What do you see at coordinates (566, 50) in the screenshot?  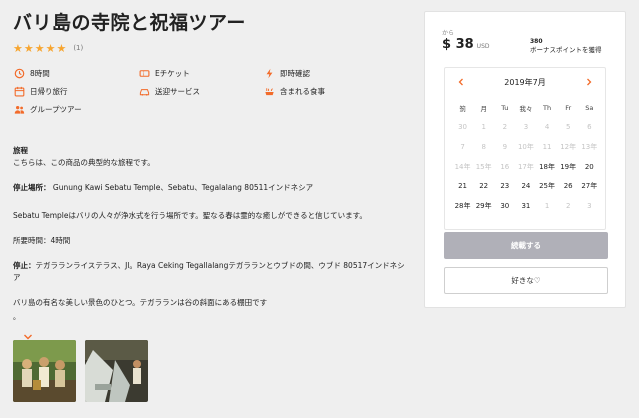 I see `bonus-points-label: ボーナスポイントを獲得` at bounding box center [566, 50].